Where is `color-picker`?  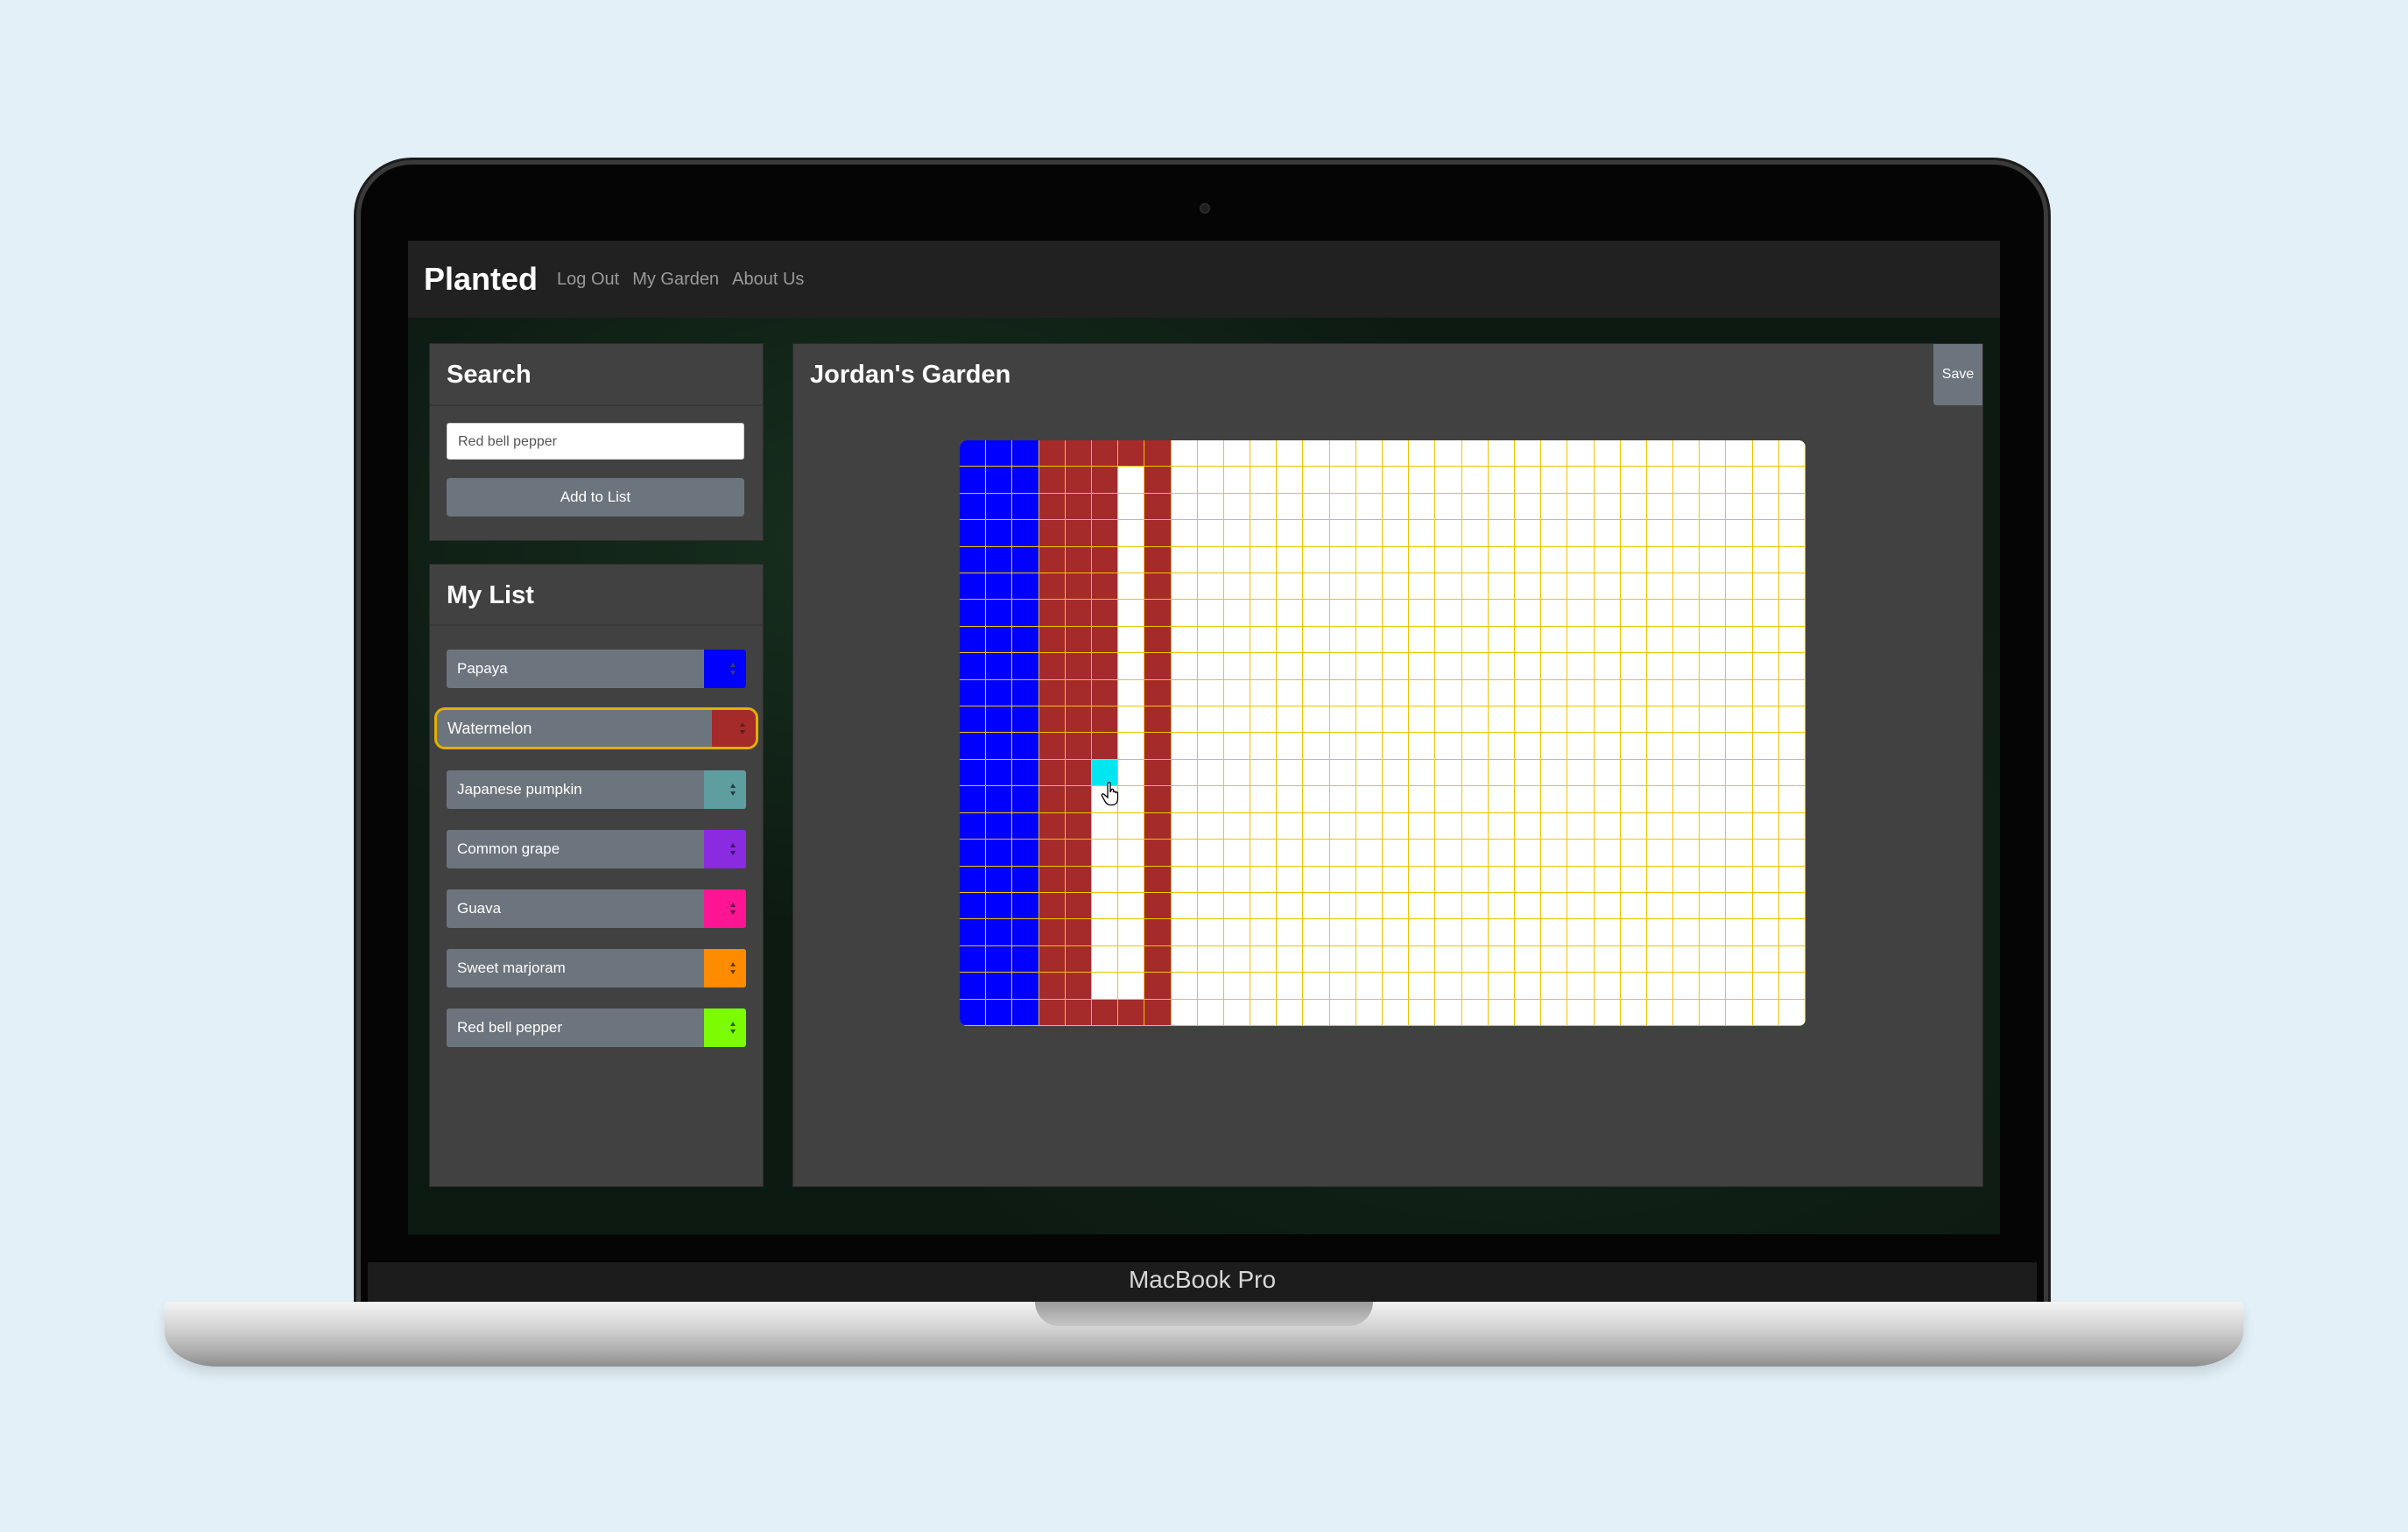
color-picker is located at coordinates (725, 790).